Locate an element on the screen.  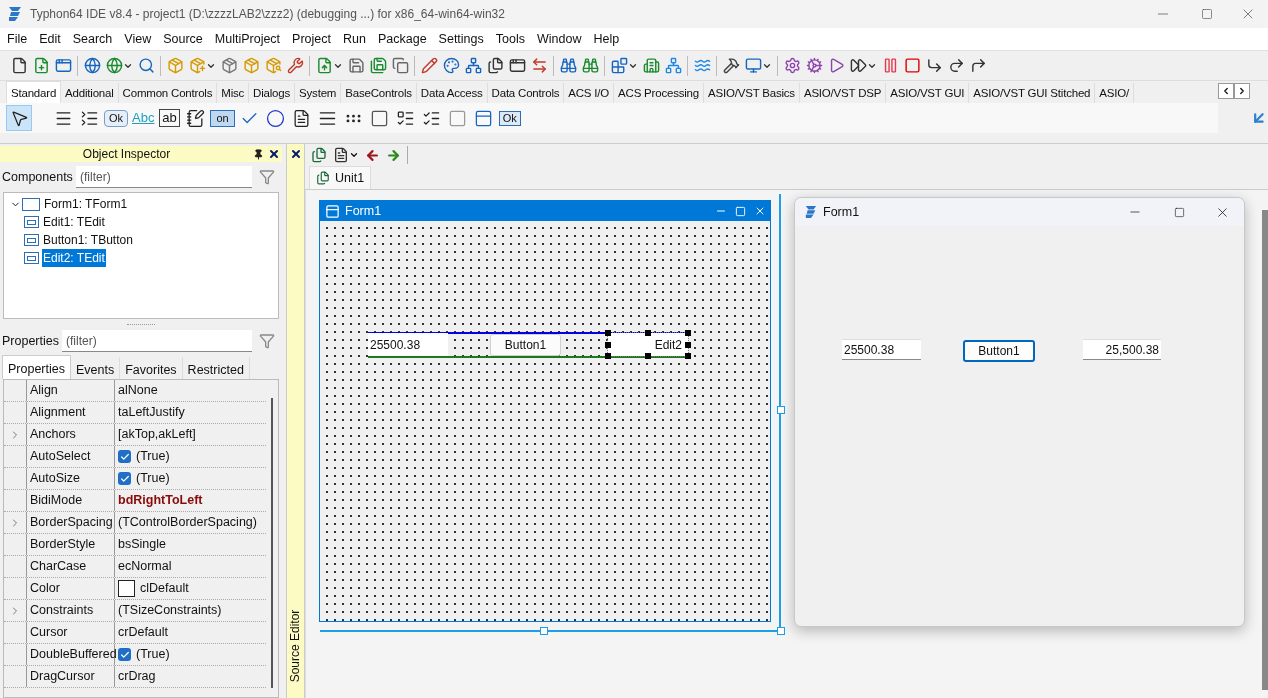
property-name: BidiMode is located at coordinates (71, 500).